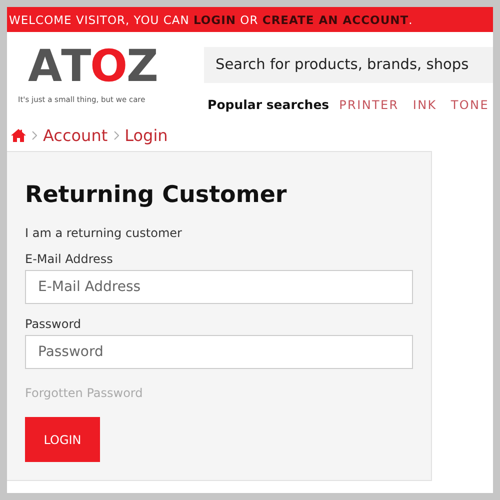 The width and height of the screenshot is (500, 500). Describe the element at coordinates (102, 67) in the screenshot. I see `logo: ATOZ` at that location.